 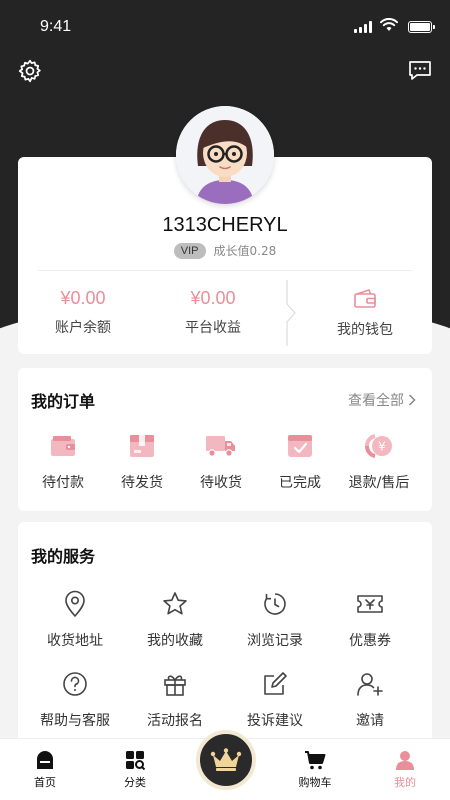 I want to click on balance-value: ¥0.00, so click(x=83, y=298).